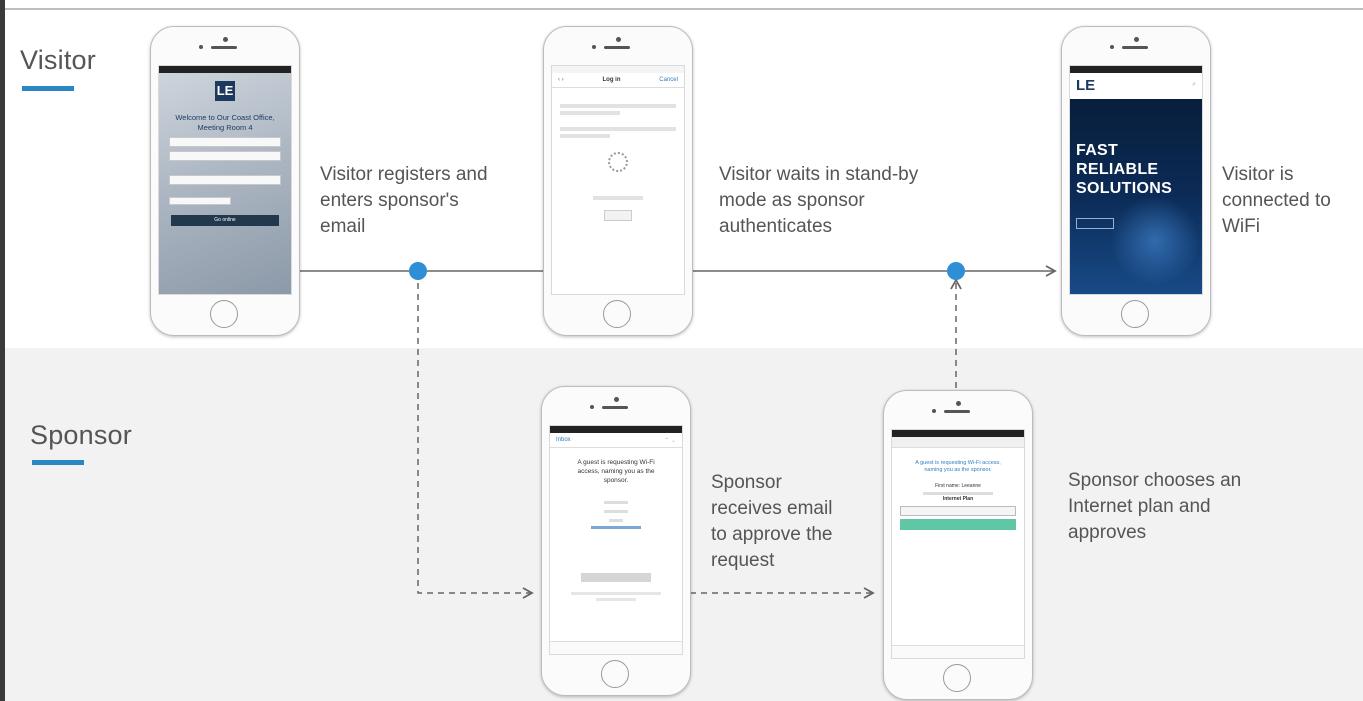 The width and height of the screenshot is (1363, 701). What do you see at coordinates (475, 435) in the screenshot?
I see `dashed-line-to-sponsor-email` at bounding box center [475, 435].